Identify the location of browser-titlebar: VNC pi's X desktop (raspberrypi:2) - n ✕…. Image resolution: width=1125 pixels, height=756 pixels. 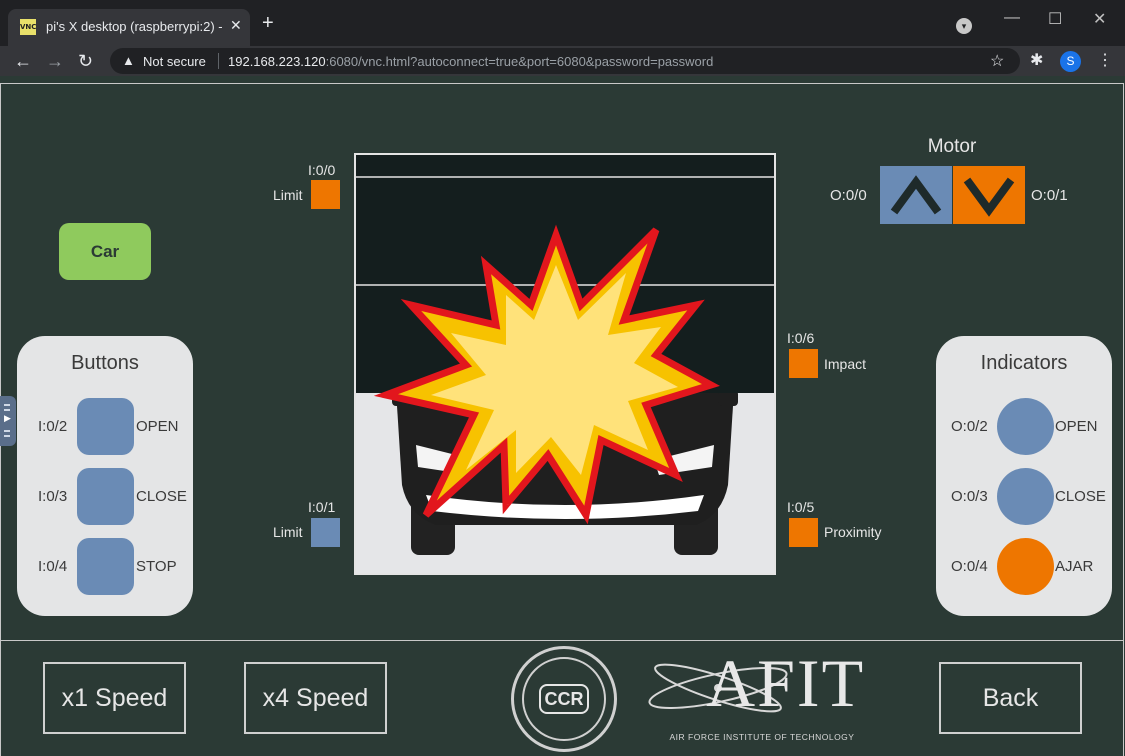
(562, 23).